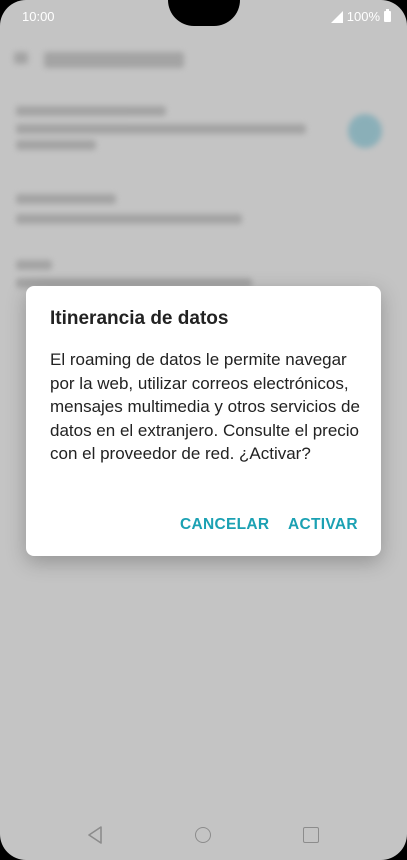 This screenshot has height=860, width=407. What do you see at coordinates (95, 835) in the screenshot?
I see `back-icon` at bounding box center [95, 835].